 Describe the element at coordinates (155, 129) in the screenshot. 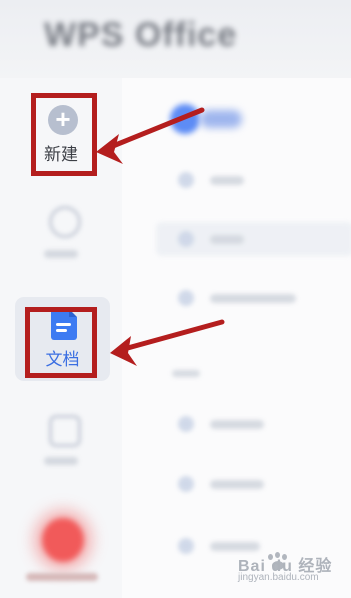

I see `arrow-to-new` at that location.